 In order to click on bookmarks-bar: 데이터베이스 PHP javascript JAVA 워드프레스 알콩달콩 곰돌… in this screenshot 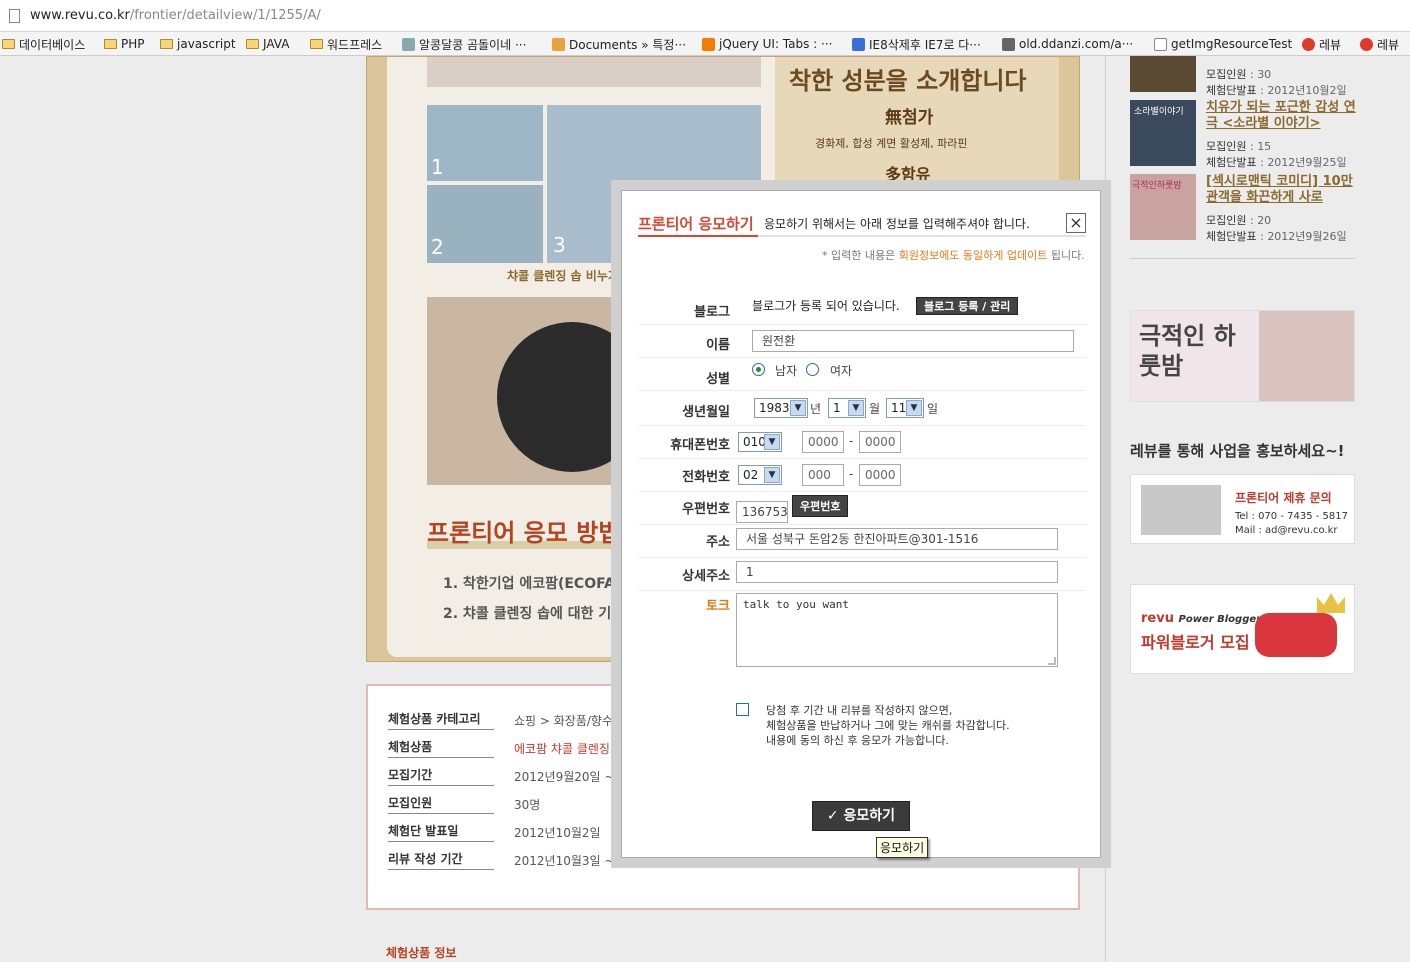, I will do `click(705, 44)`.